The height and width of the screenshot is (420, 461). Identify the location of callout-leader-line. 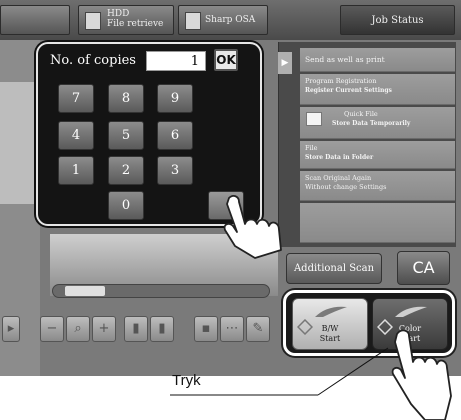
(279, 371).